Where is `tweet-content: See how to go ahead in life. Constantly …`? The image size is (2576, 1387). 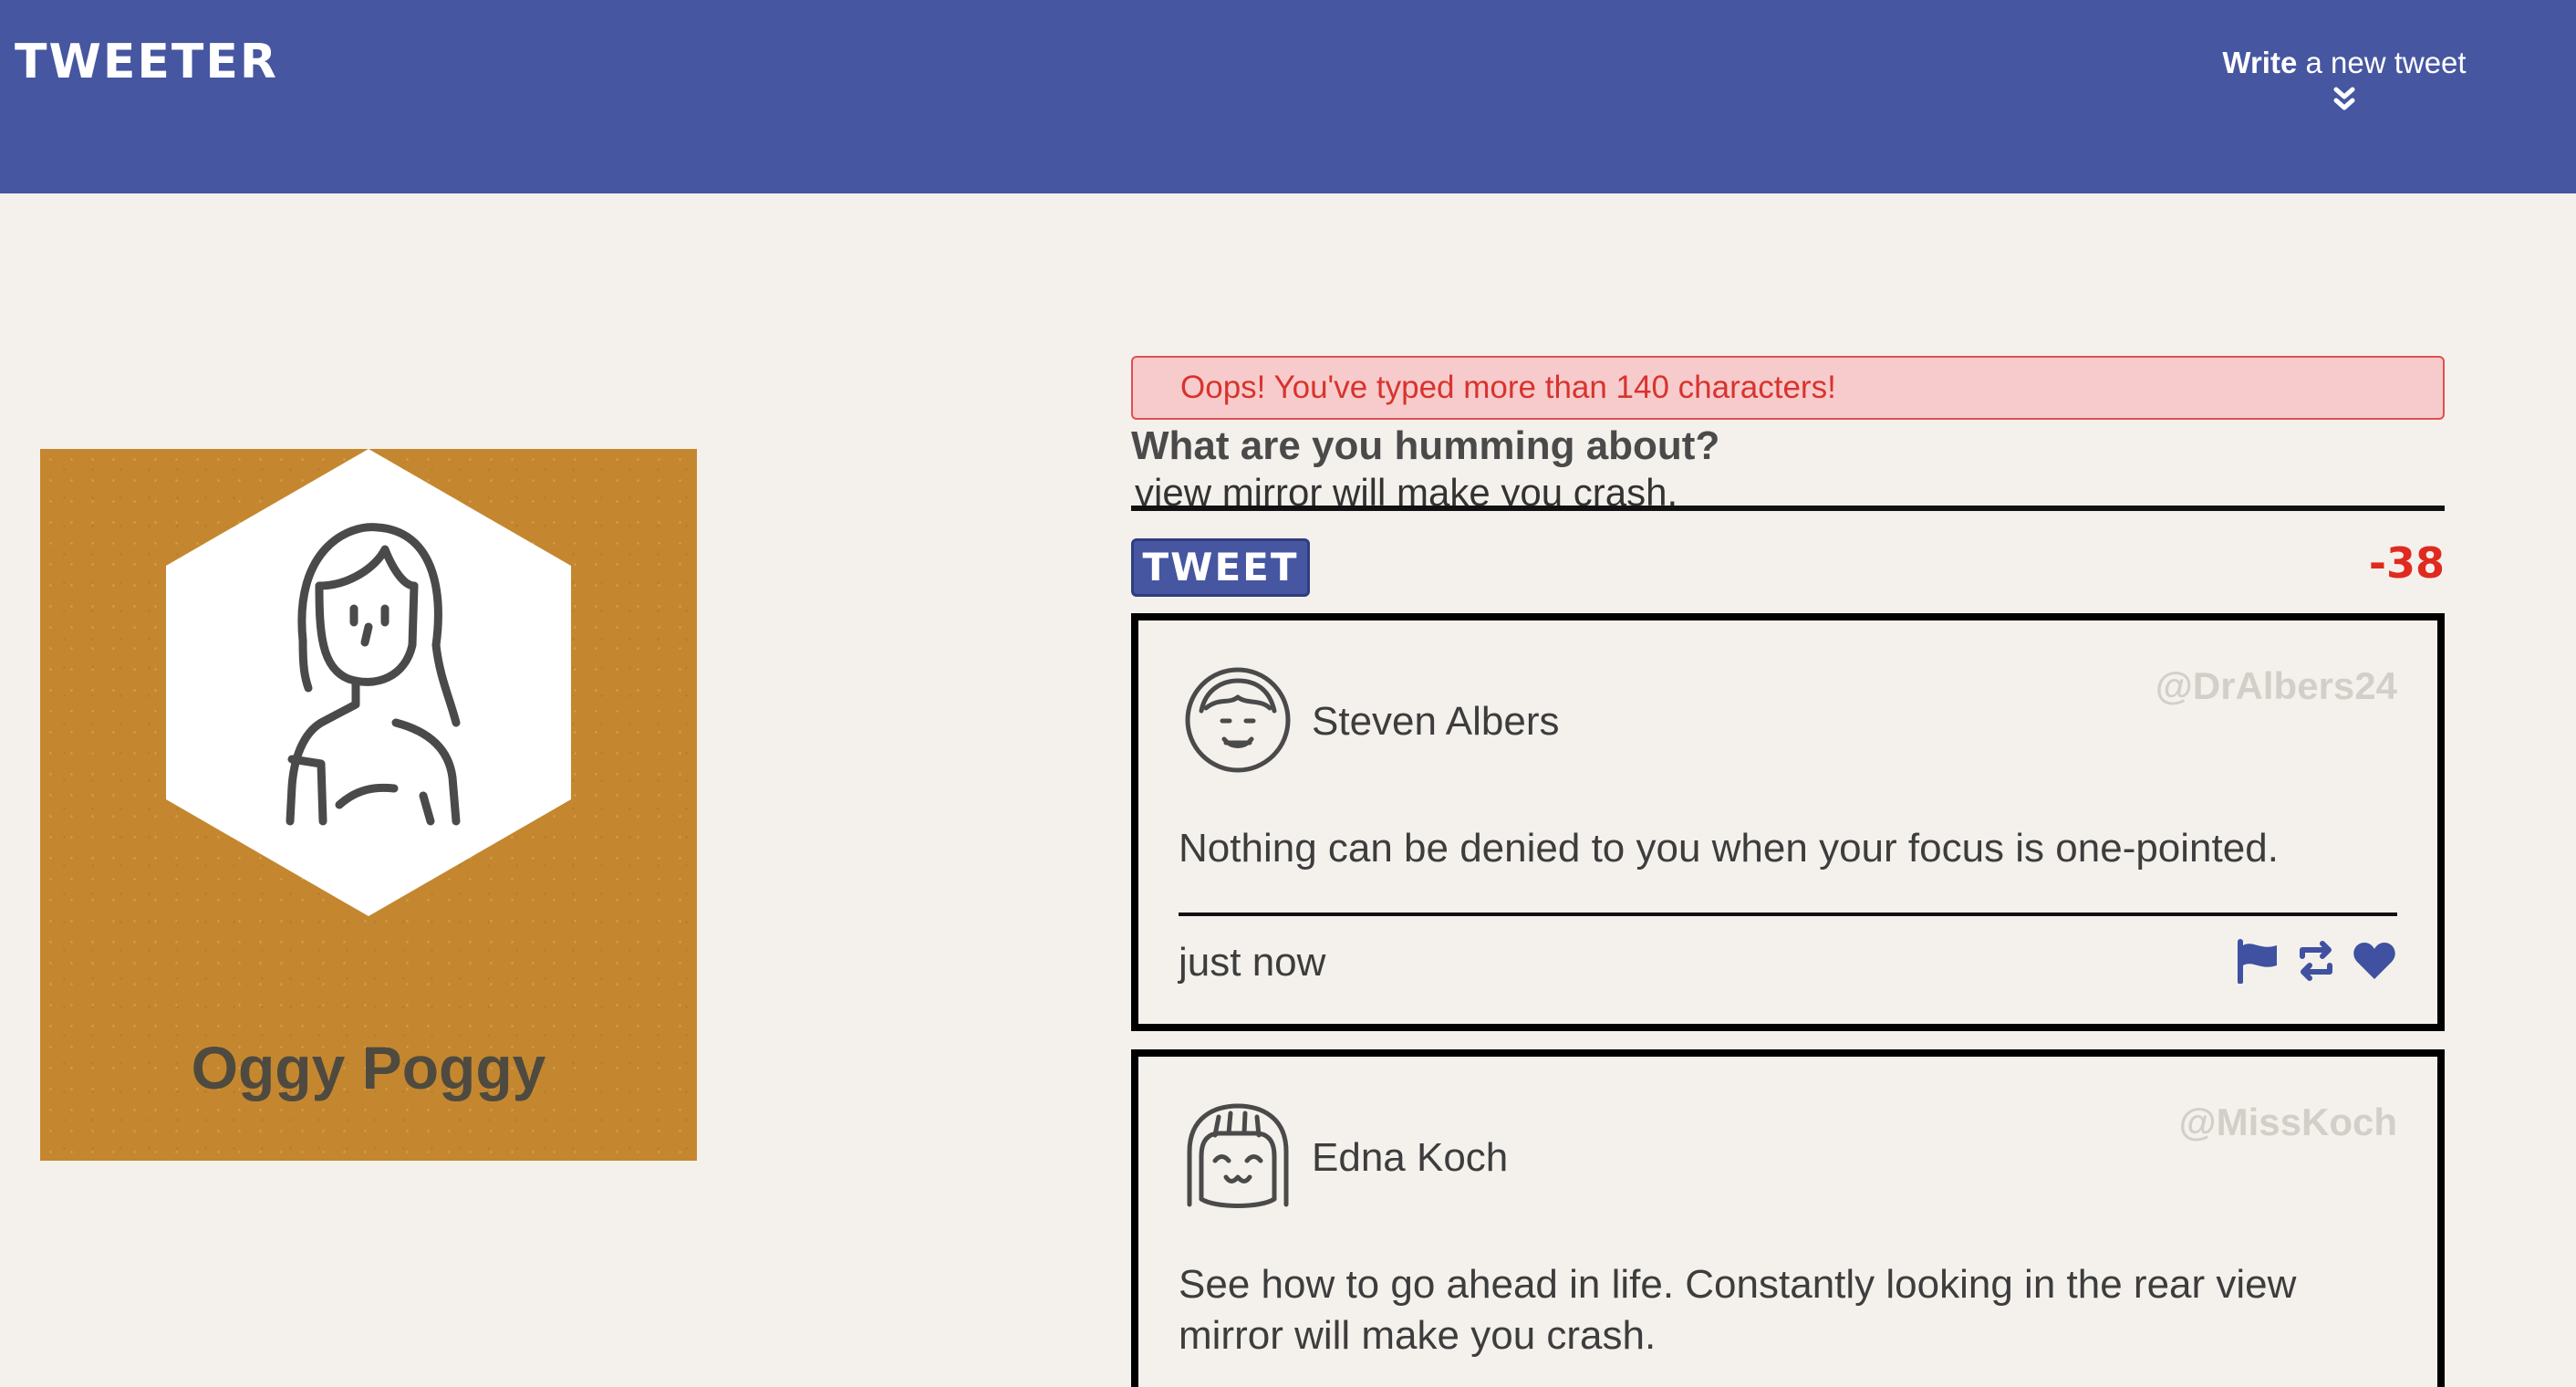 tweet-content: See how to go ahead in life. Constantly … is located at coordinates (1738, 1310).